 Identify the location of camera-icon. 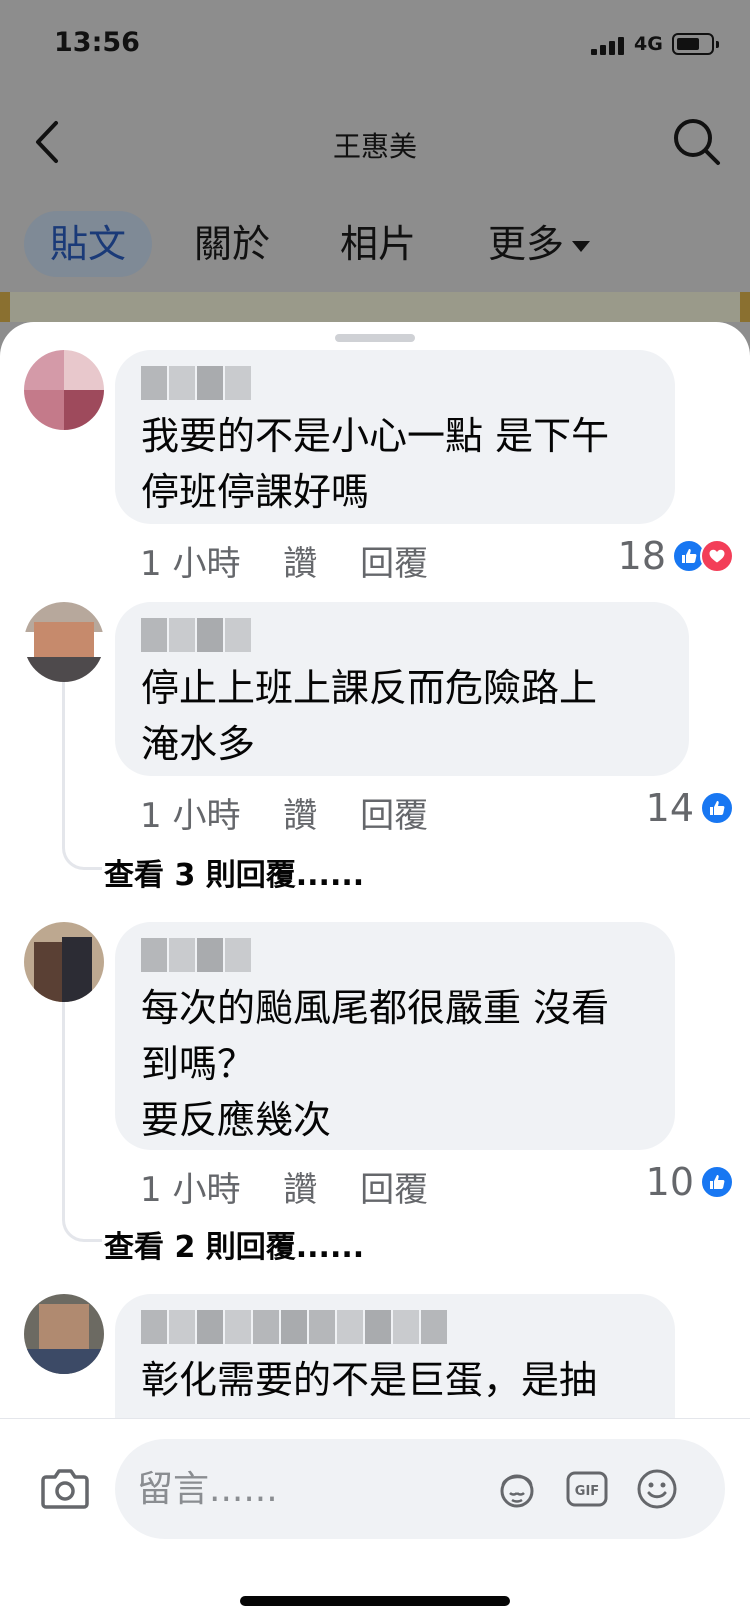
(65, 1489).